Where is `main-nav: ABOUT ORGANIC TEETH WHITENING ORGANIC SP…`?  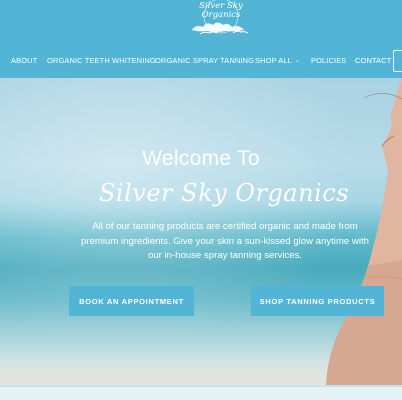
main-nav: ABOUT ORGANIC TEETH WHITENING ORGANIC SP… is located at coordinates (201, 61).